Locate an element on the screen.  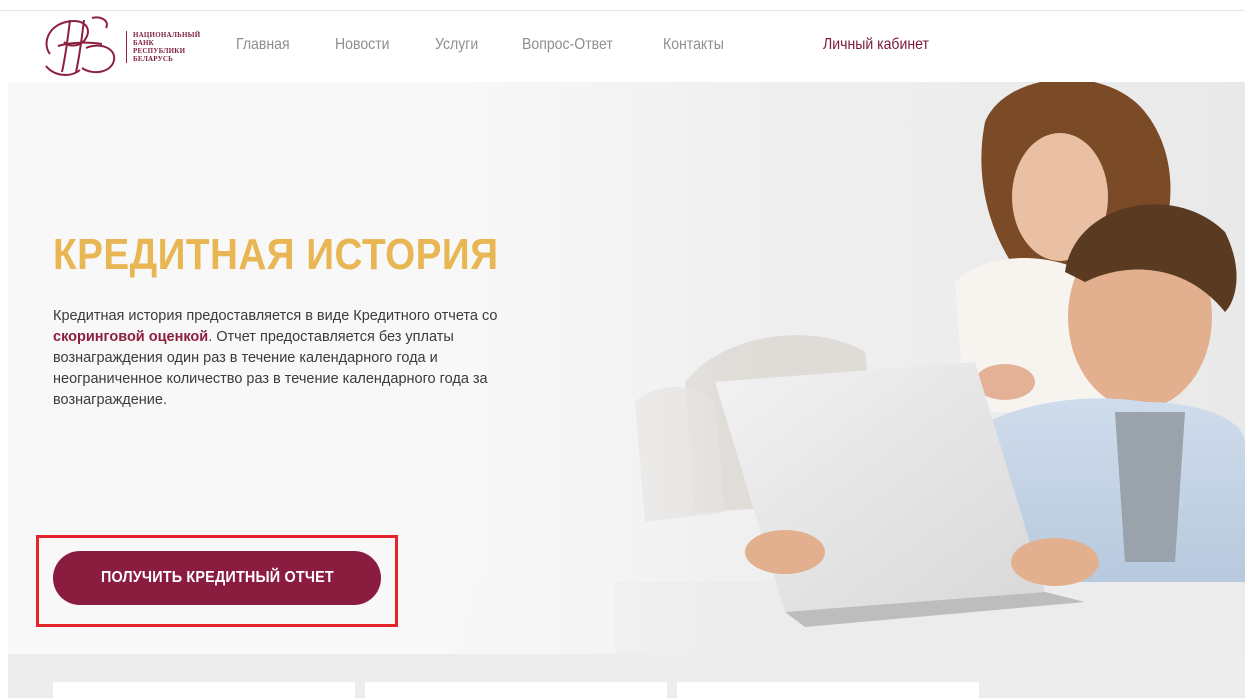
nav-link-news: Новости is located at coordinates (362, 45).